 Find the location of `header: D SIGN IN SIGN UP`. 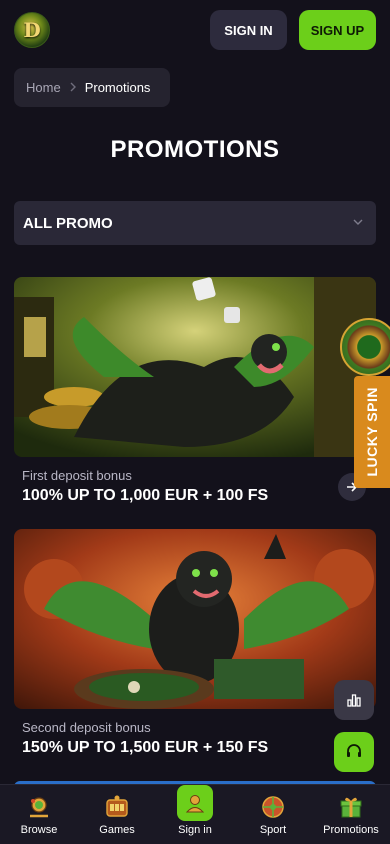

header: D SIGN IN SIGN UP is located at coordinates (195, 30).